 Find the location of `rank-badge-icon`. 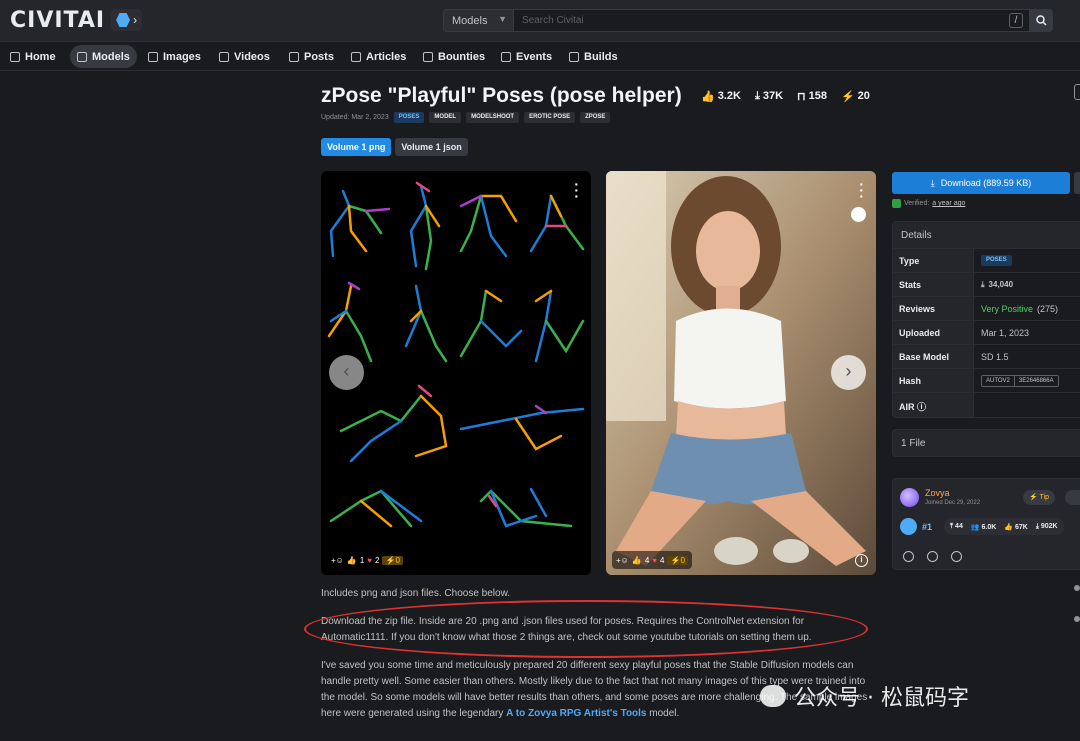

rank-badge-icon is located at coordinates (908, 526).